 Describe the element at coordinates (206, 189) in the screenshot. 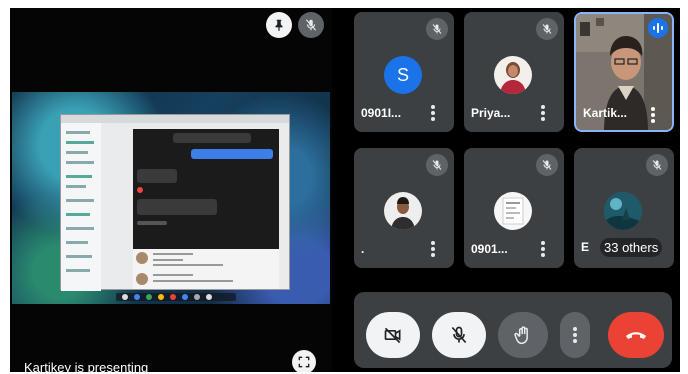

I see `chat-panel` at that location.